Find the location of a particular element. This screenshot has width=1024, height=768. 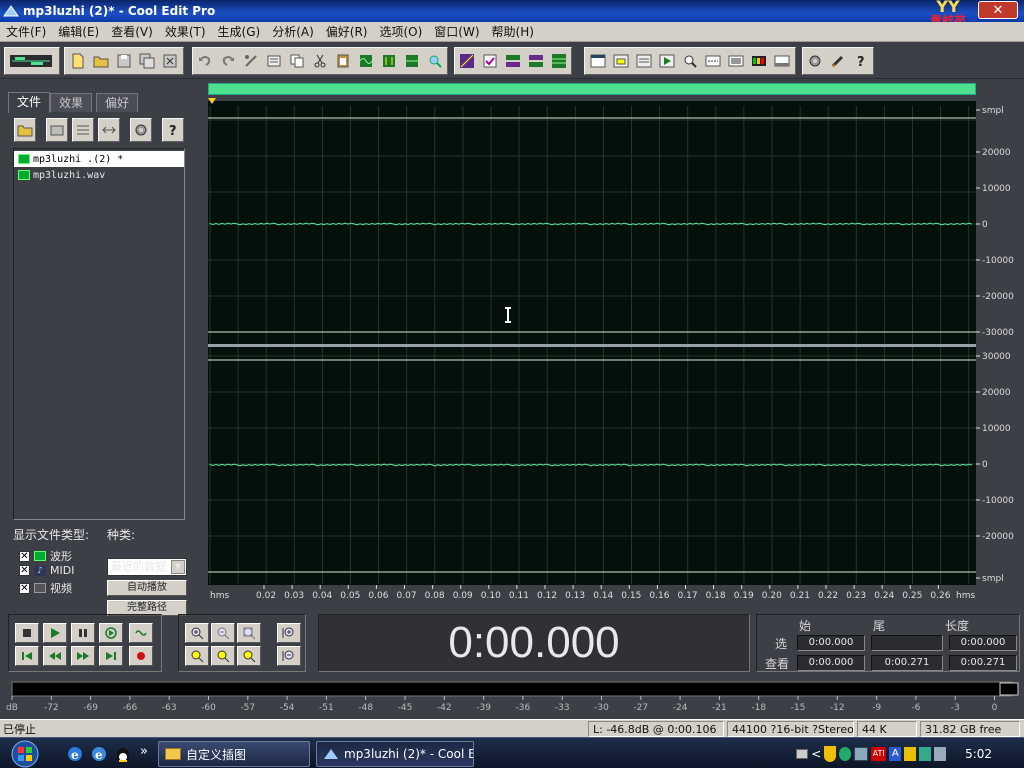

trim-icon is located at coordinates (388, 61).